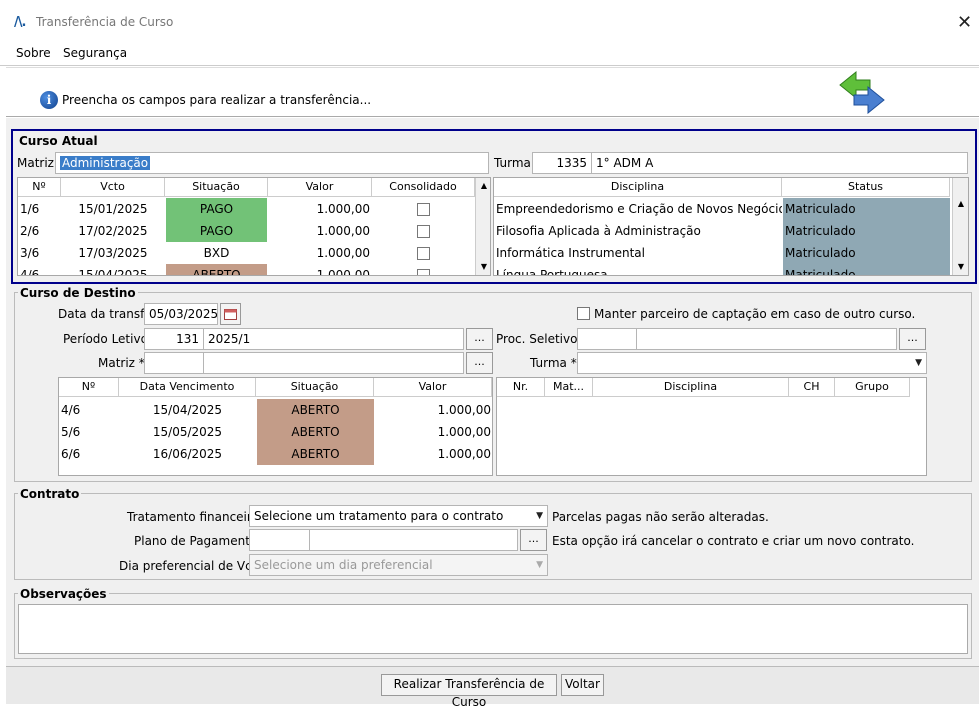  I want to click on disciplinas-scrollbar: ▲ ▼, so click(960, 226).